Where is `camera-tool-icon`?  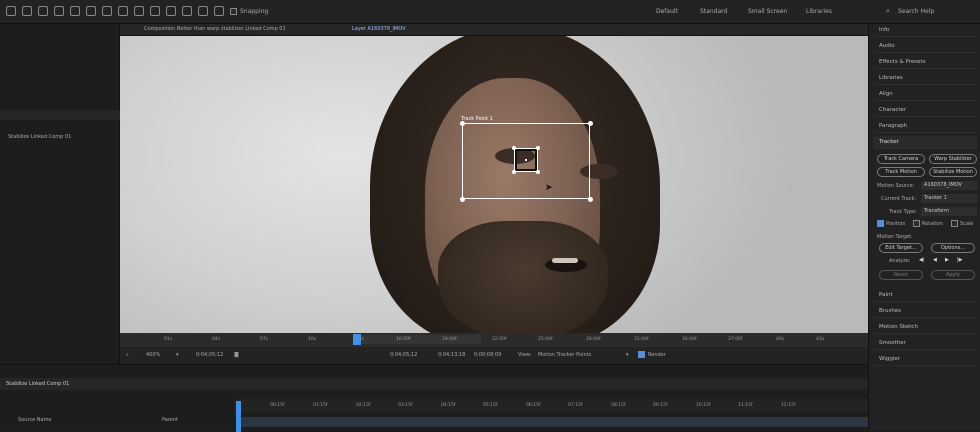 camera-tool-icon is located at coordinates (91, 11).